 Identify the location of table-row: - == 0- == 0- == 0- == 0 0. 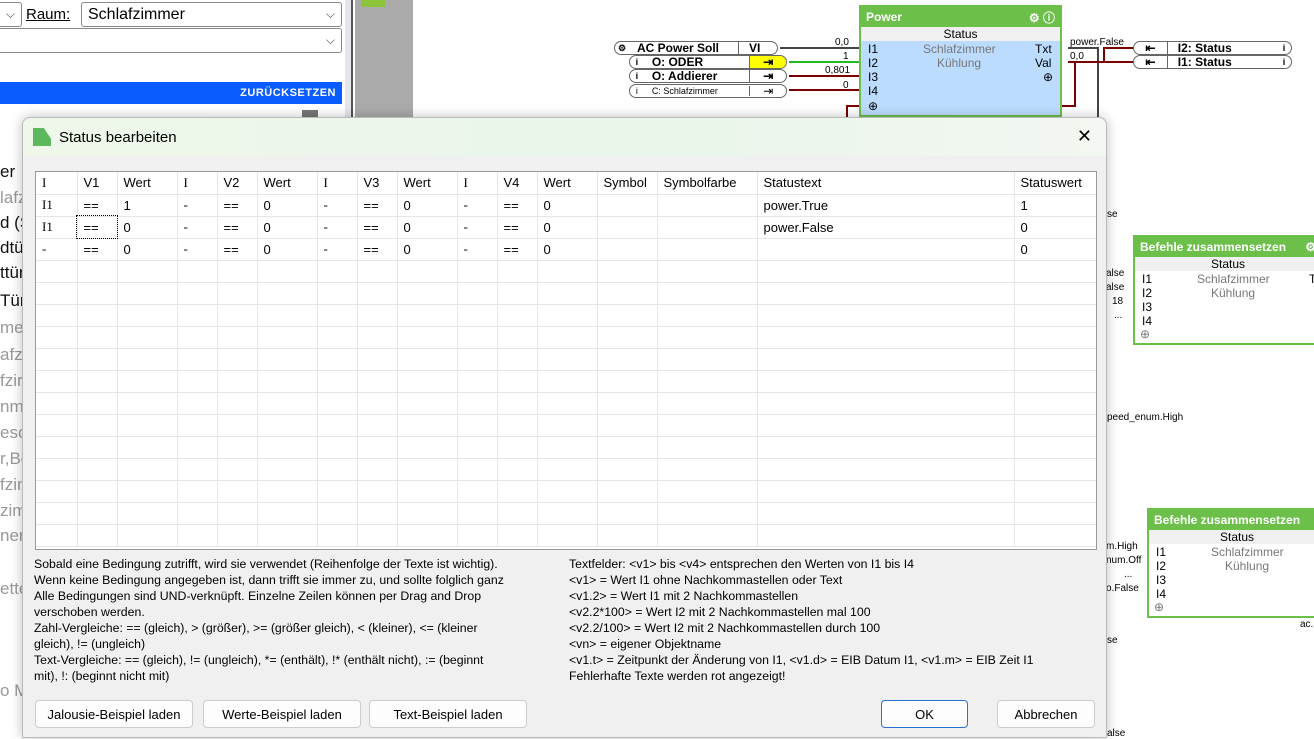
(566, 249).